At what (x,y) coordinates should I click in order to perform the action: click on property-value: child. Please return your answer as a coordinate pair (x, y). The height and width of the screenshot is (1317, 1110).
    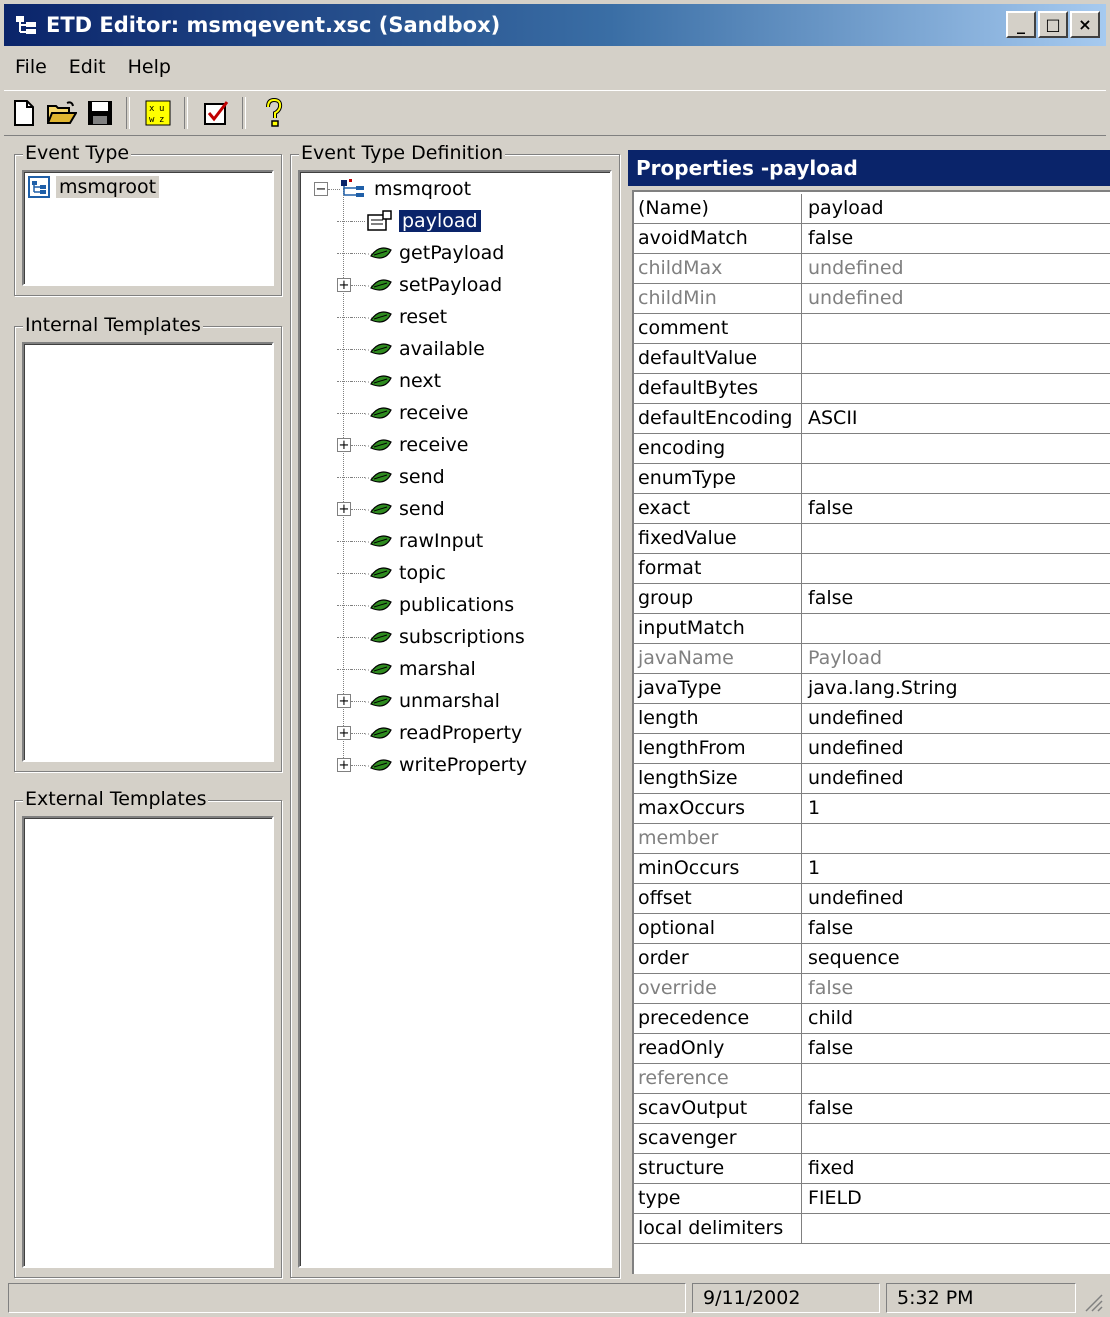
    Looking at the image, I should click on (956, 1018).